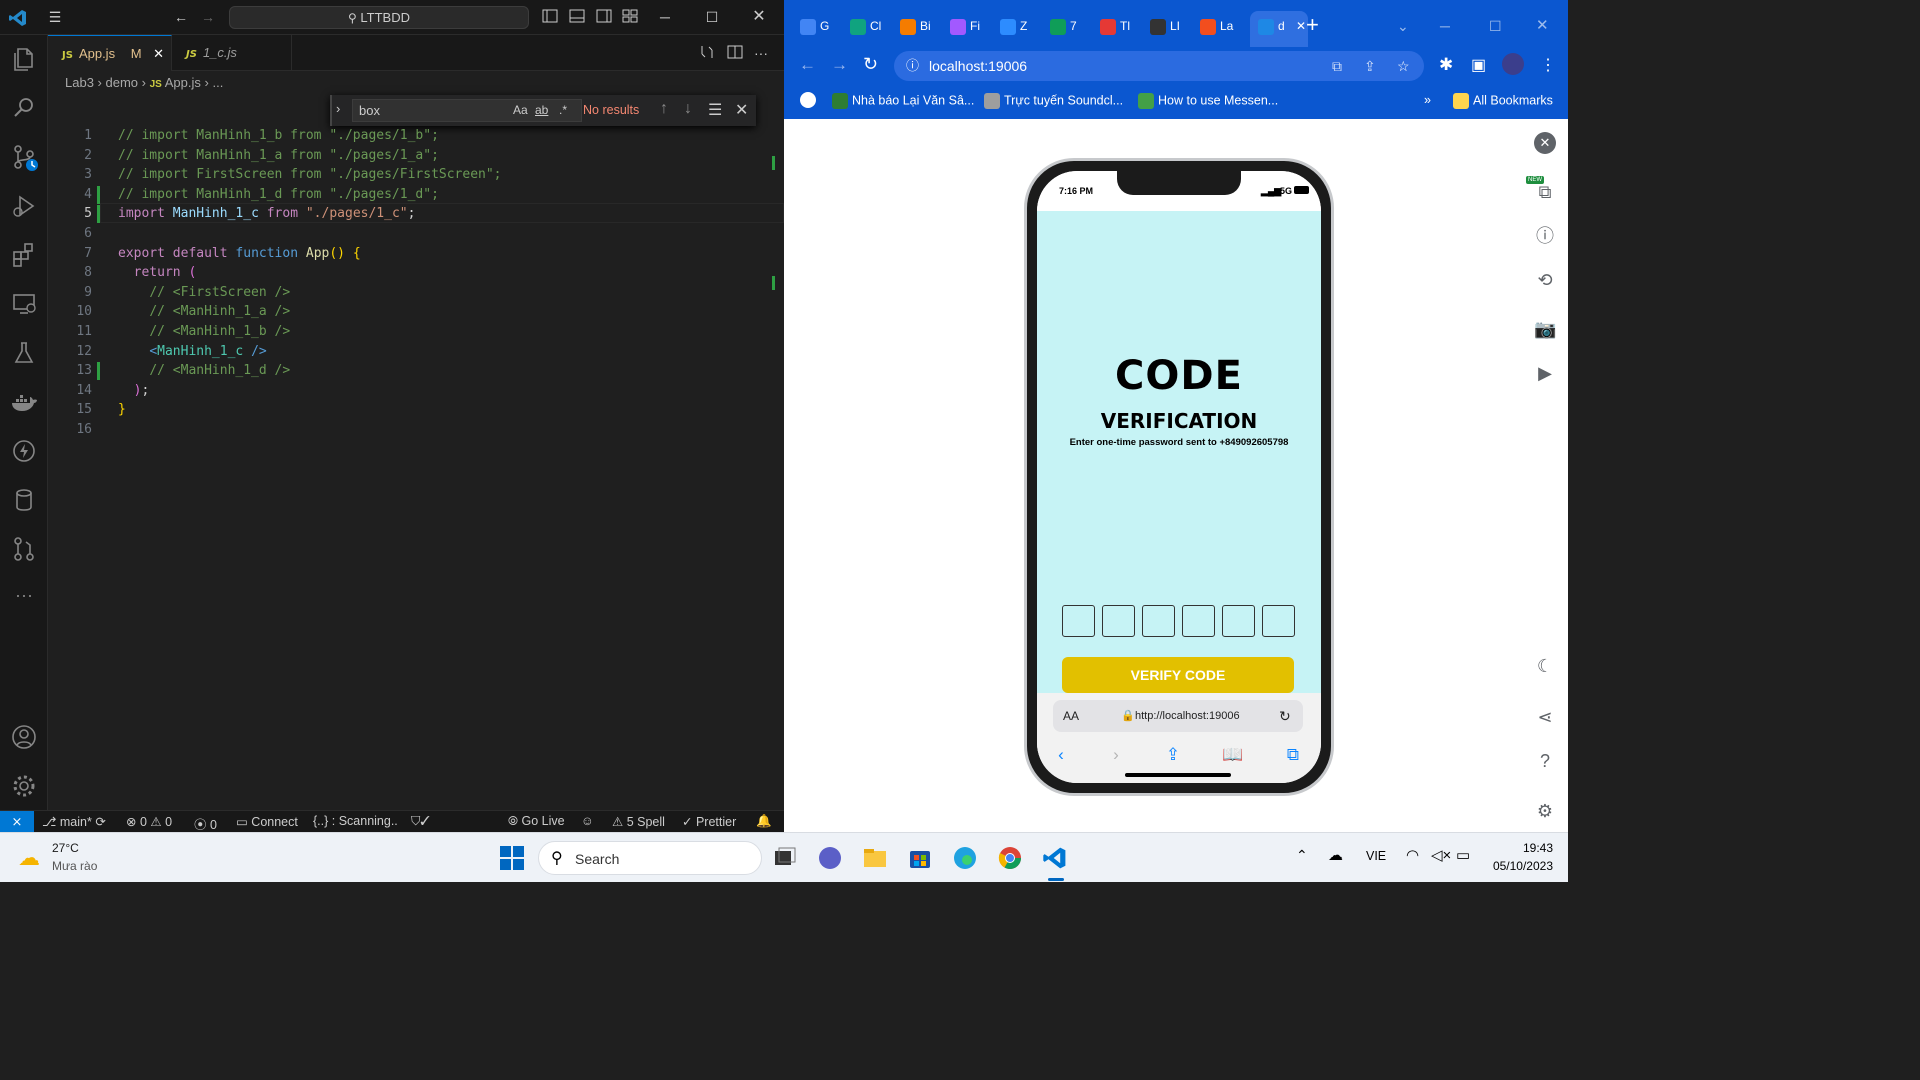  What do you see at coordinates (1123, 26) in the screenshot?
I see `browser-tab: Tl` at bounding box center [1123, 26].